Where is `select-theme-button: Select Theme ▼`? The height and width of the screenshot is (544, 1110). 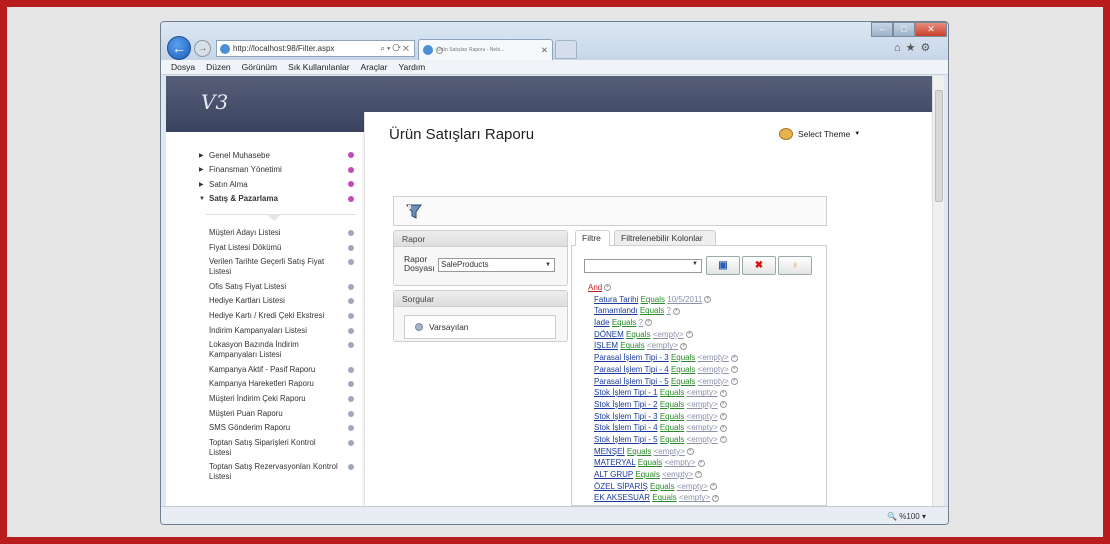
select-theme-button: Select Theme ▼ is located at coordinates (819, 134).